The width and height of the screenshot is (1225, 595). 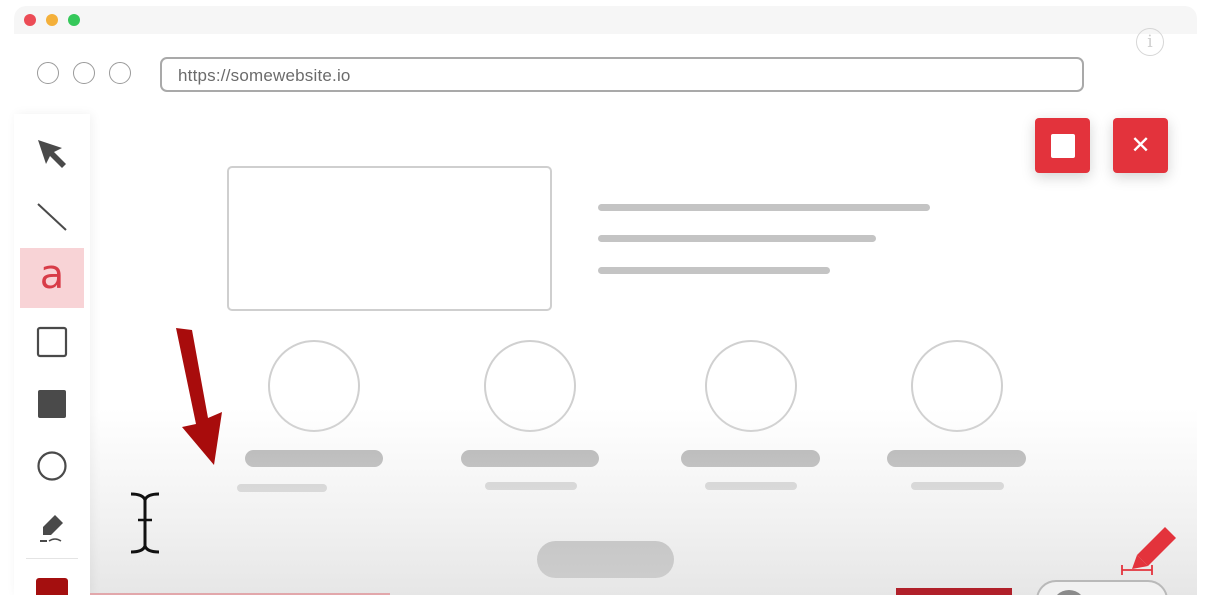 What do you see at coordinates (145, 523) in the screenshot?
I see `text-cursor-icon` at bounding box center [145, 523].